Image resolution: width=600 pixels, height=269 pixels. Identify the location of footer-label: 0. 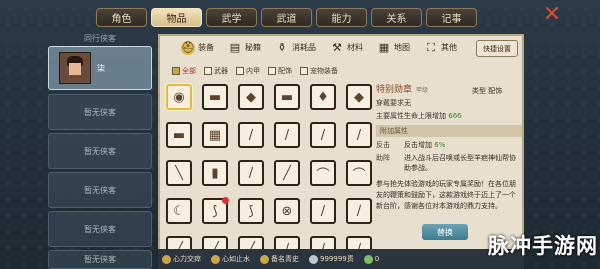
(377, 259).